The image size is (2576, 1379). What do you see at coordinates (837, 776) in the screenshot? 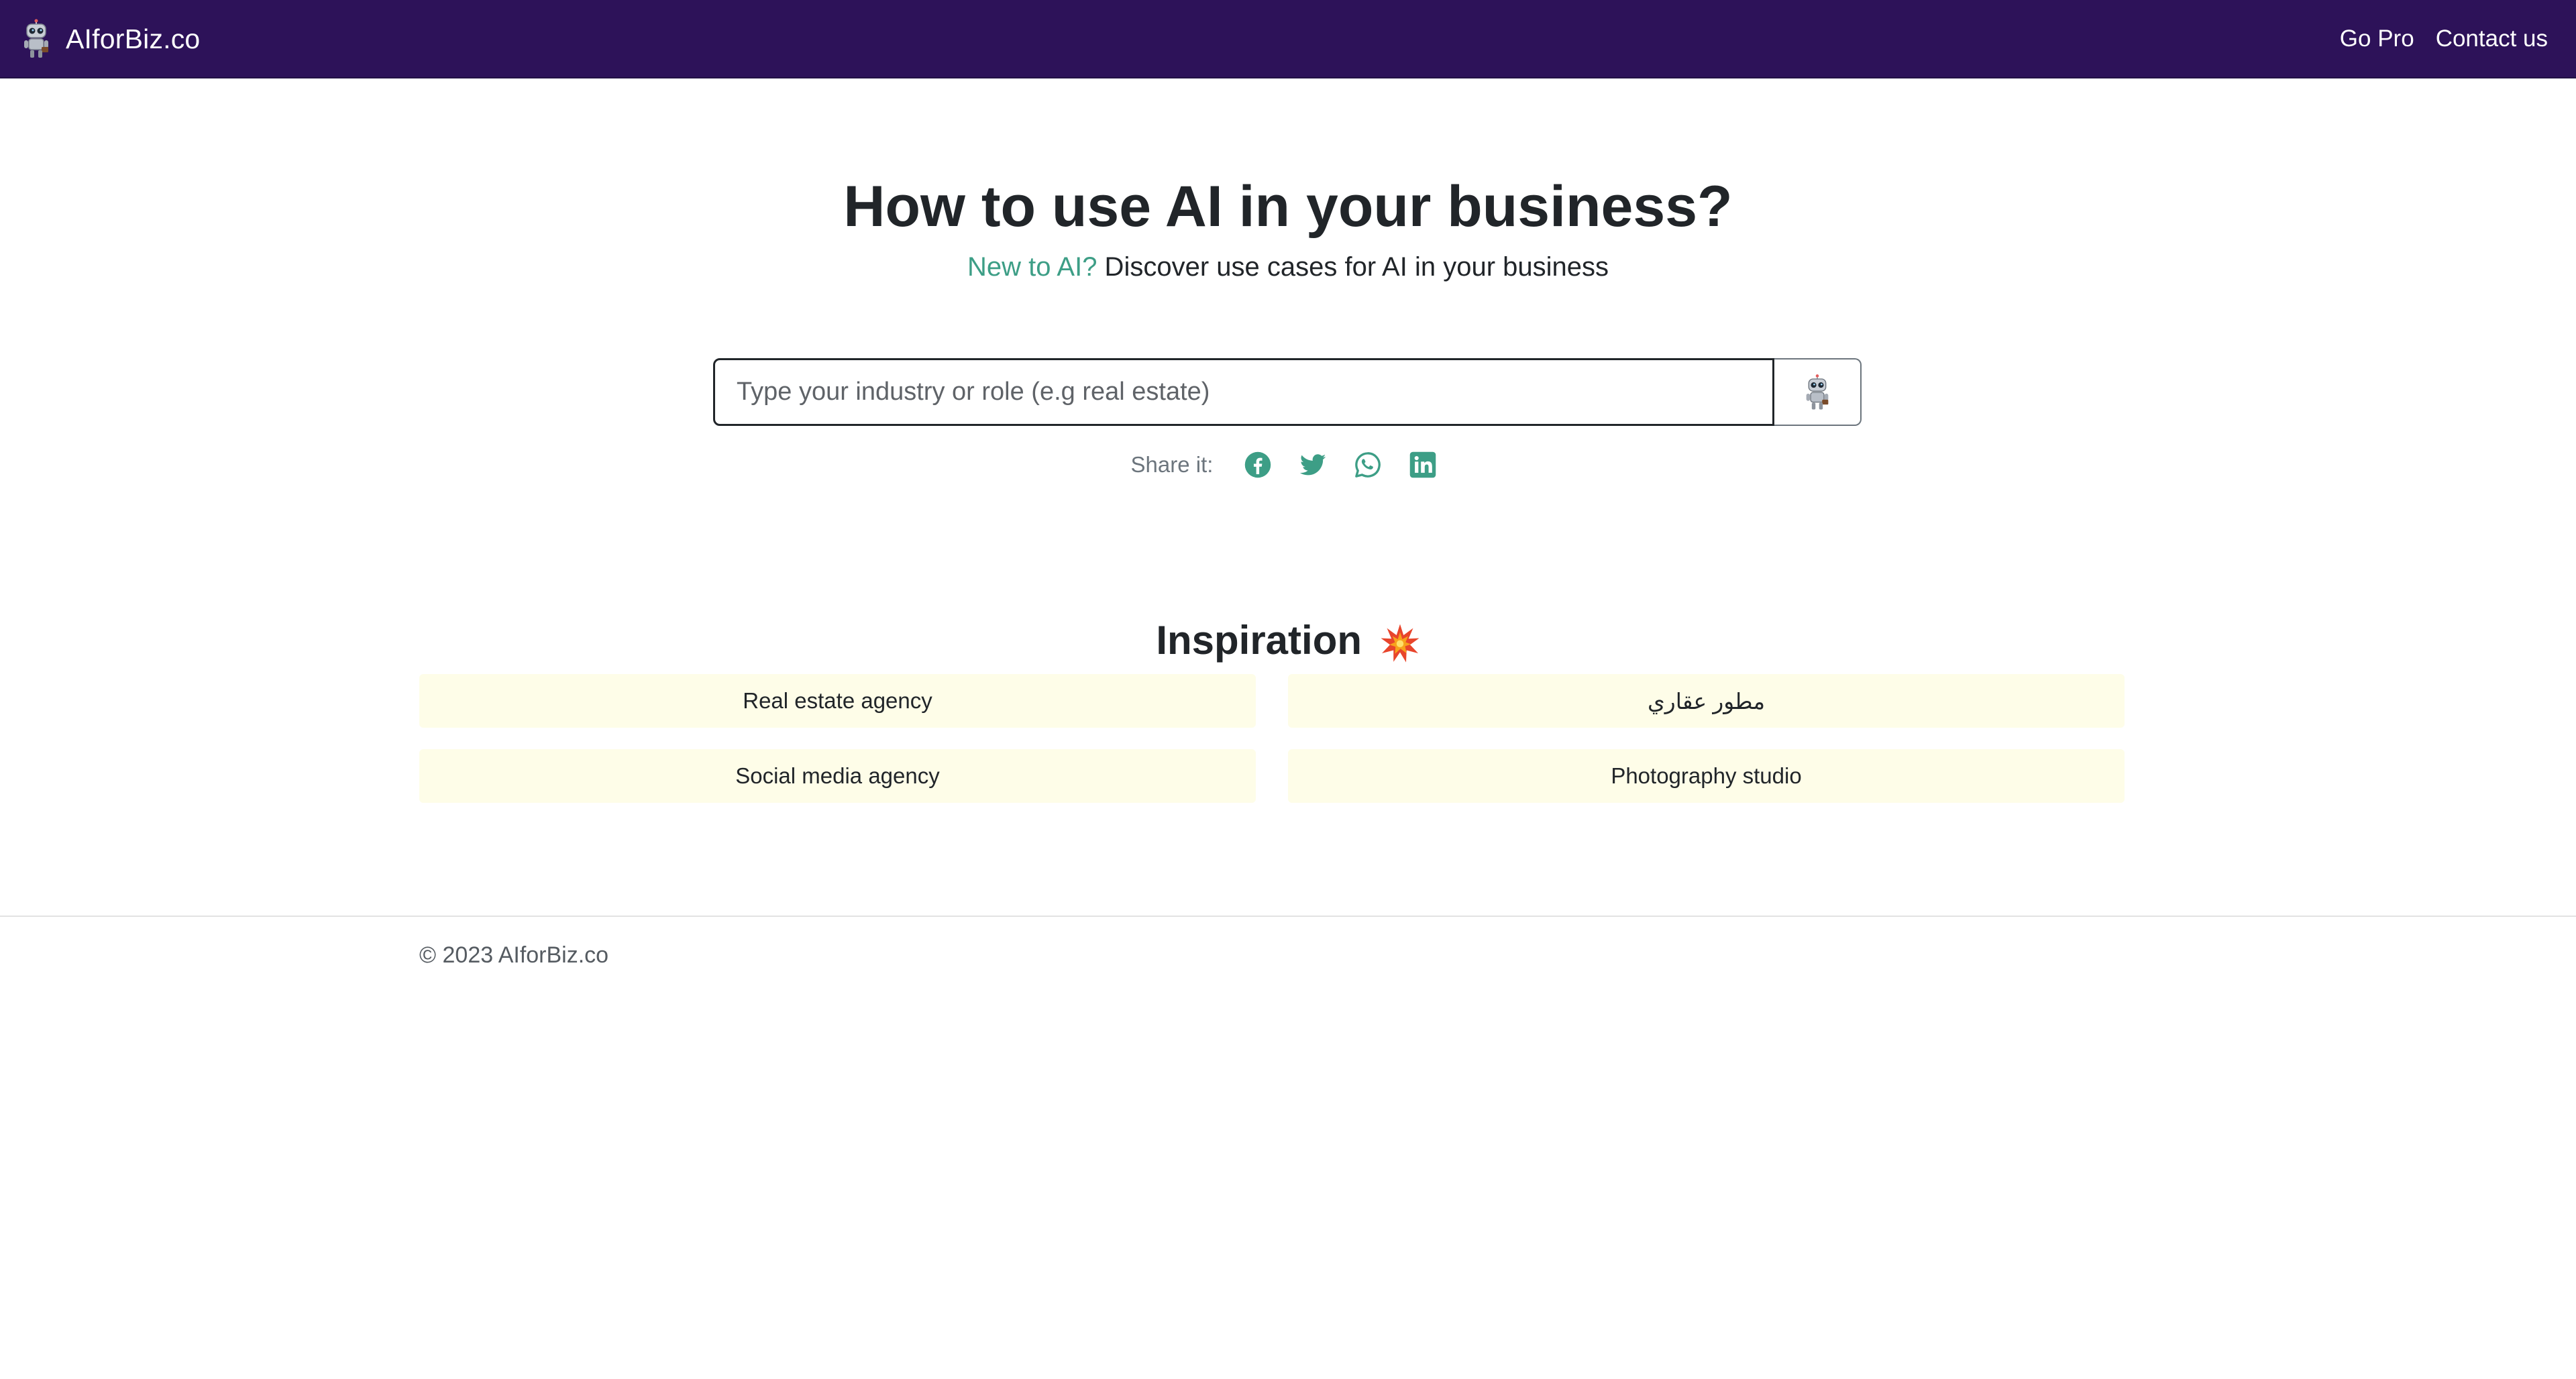
I see `inspiration-card-social-media-agency: Social media agency` at bounding box center [837, 776].